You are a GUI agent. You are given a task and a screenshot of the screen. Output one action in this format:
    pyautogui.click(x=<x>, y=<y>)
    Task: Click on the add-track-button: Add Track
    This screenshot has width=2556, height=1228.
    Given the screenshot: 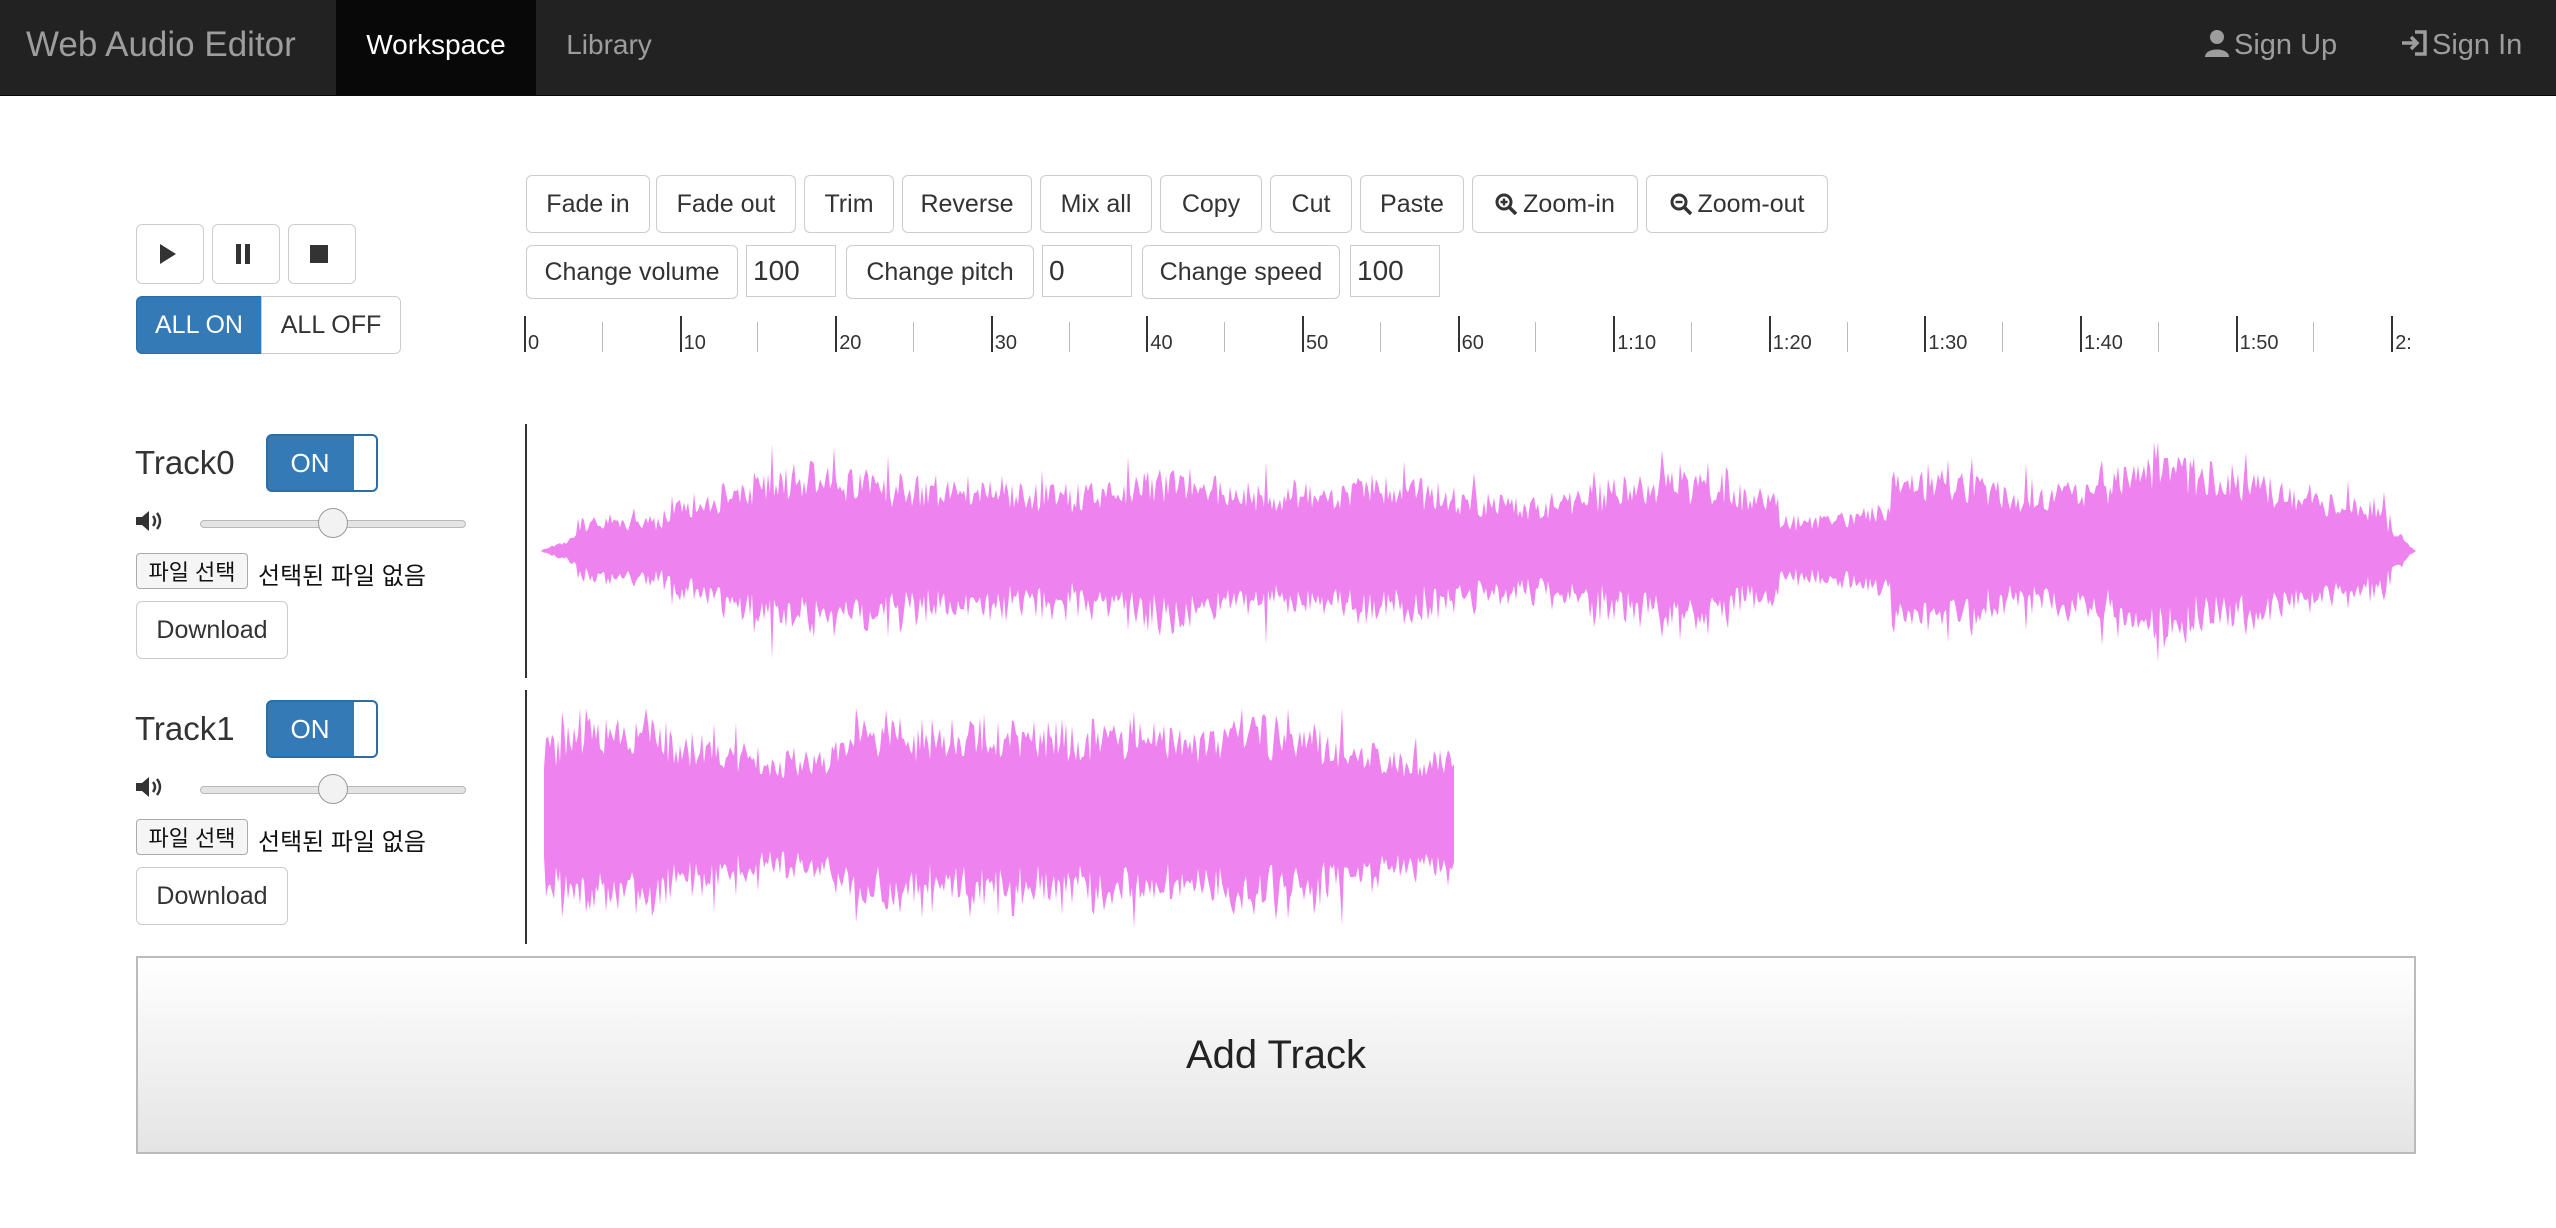 What is the action you would take?
    pyautogui.click(x=1276, y=1055)
    